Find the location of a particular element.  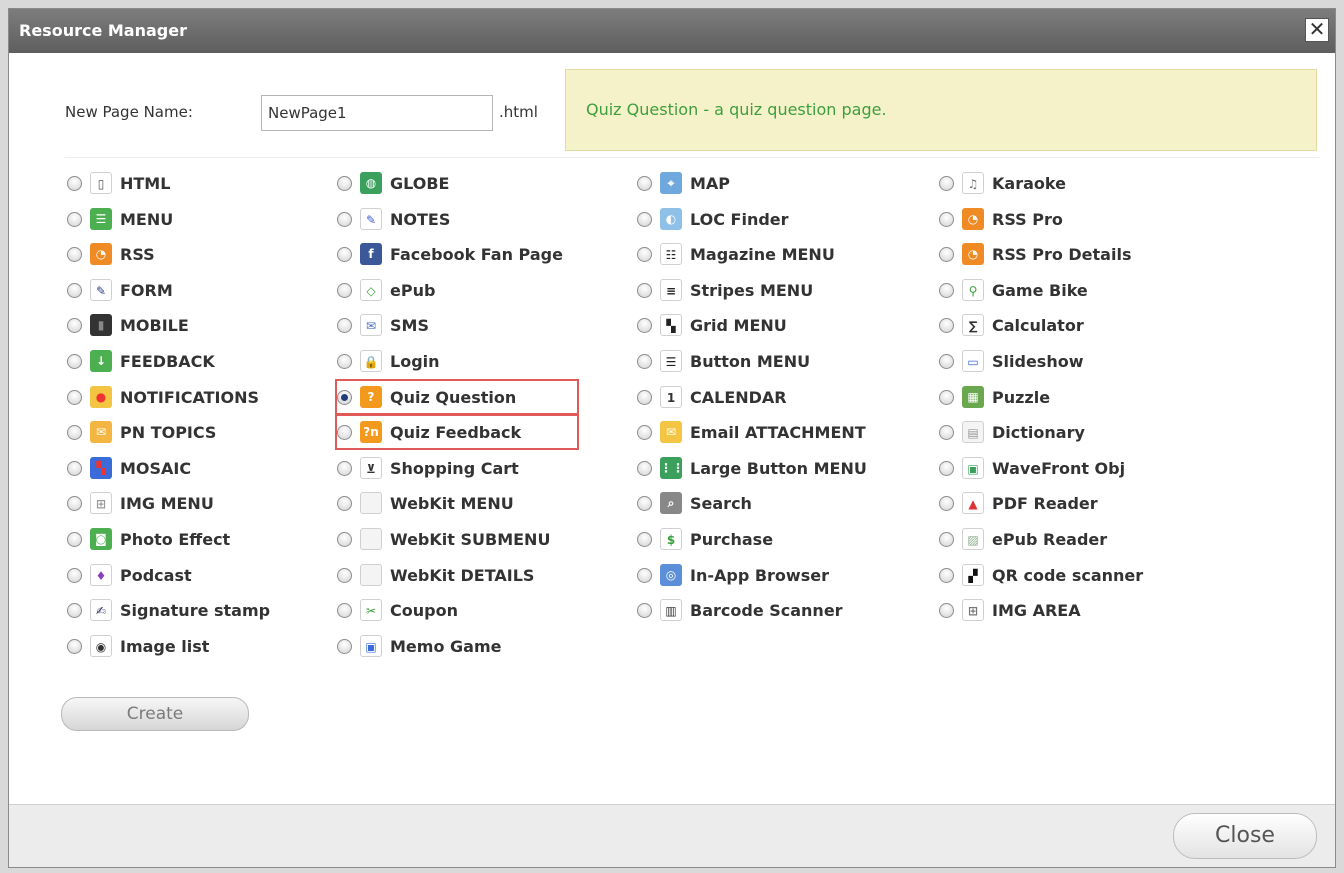

page-type-option: ✎ NOTES is located at coordinates (482, 219).